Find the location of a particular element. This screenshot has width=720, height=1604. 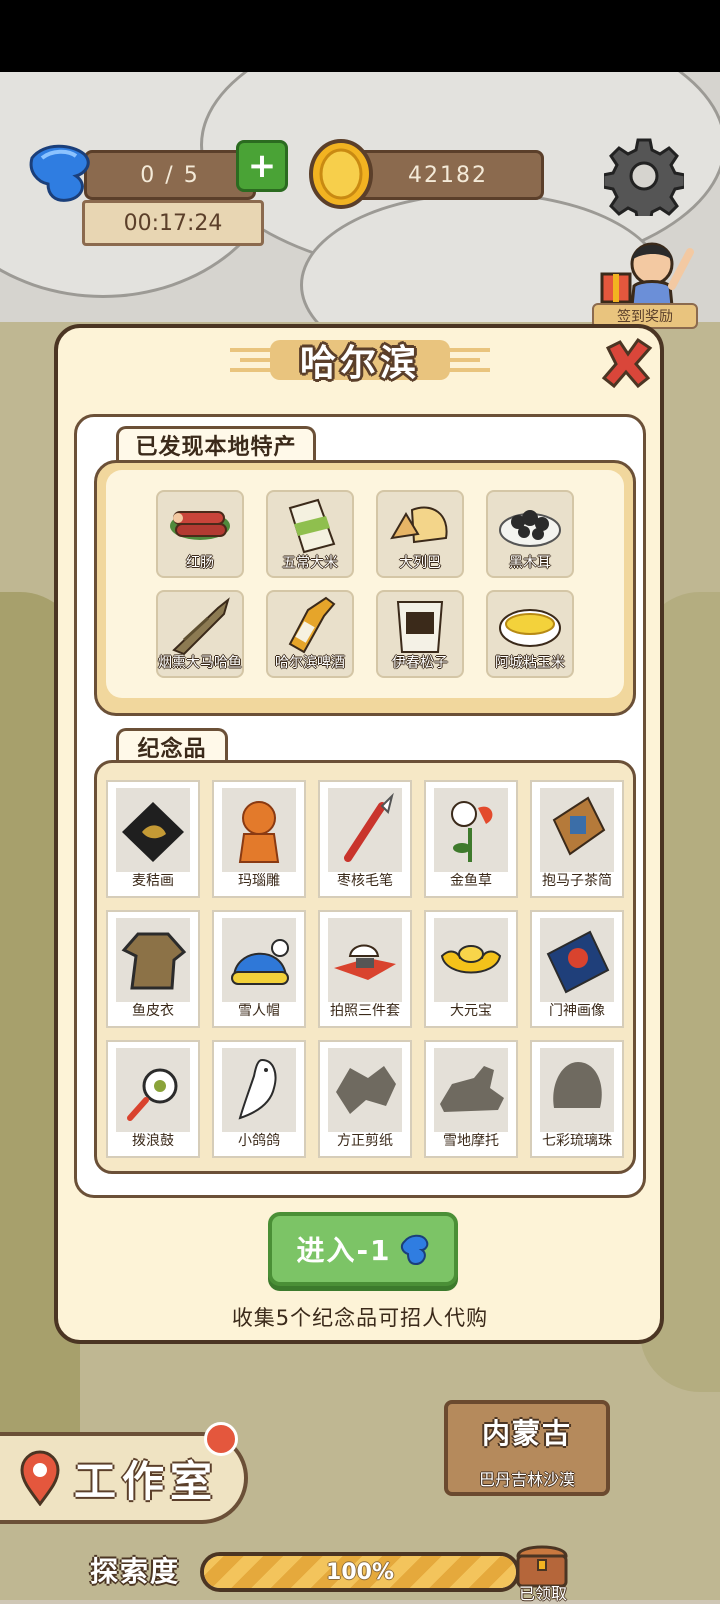

snow-hat-icon is located at coordinates (260, 962).